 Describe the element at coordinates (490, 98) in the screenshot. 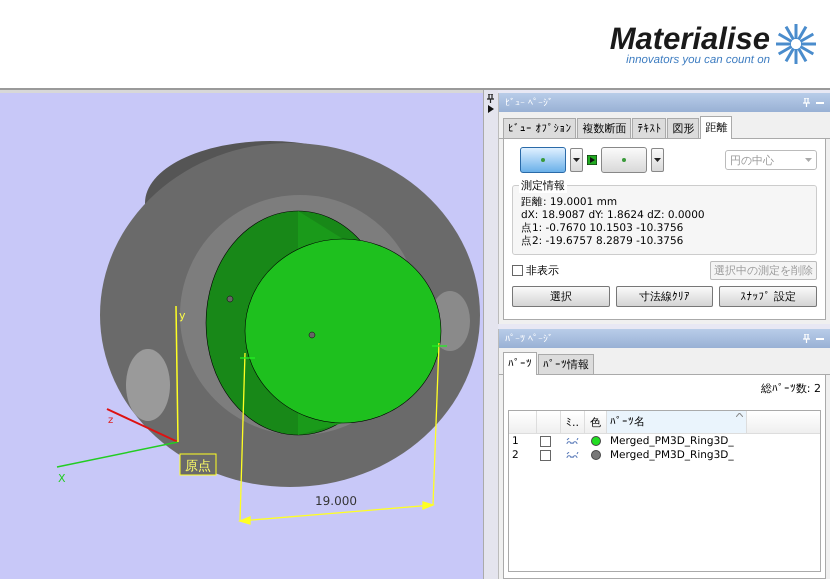

I see `pin-icon` at that location.